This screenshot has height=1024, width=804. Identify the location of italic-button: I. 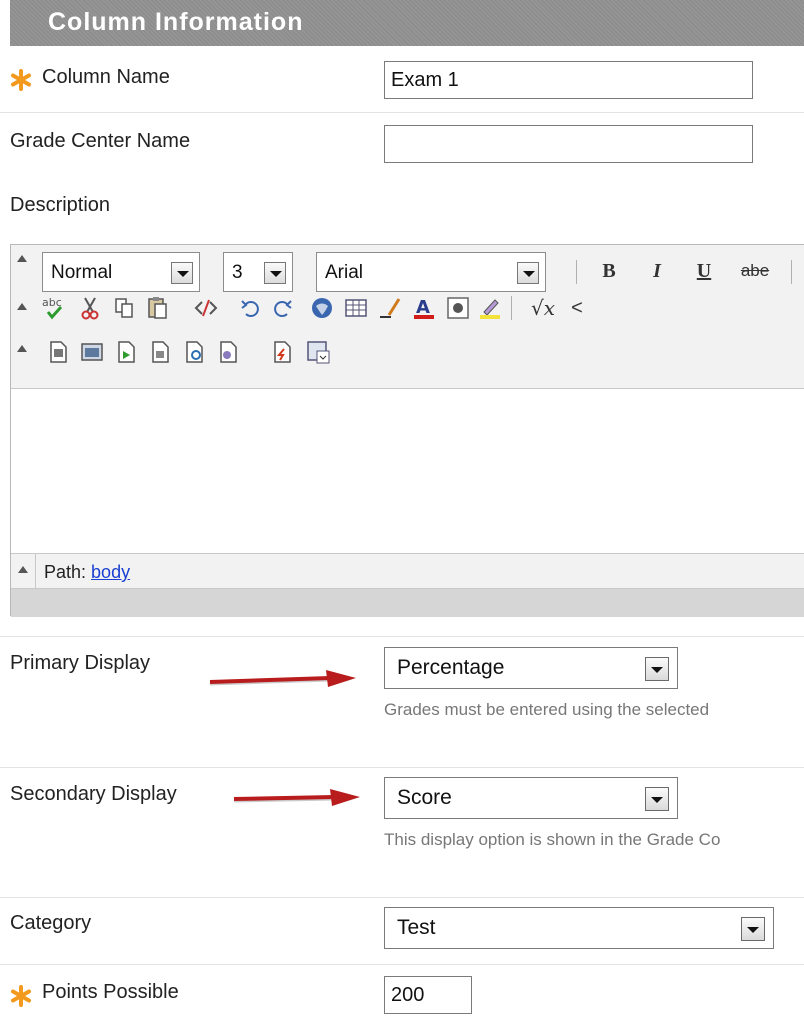
(657, 271).